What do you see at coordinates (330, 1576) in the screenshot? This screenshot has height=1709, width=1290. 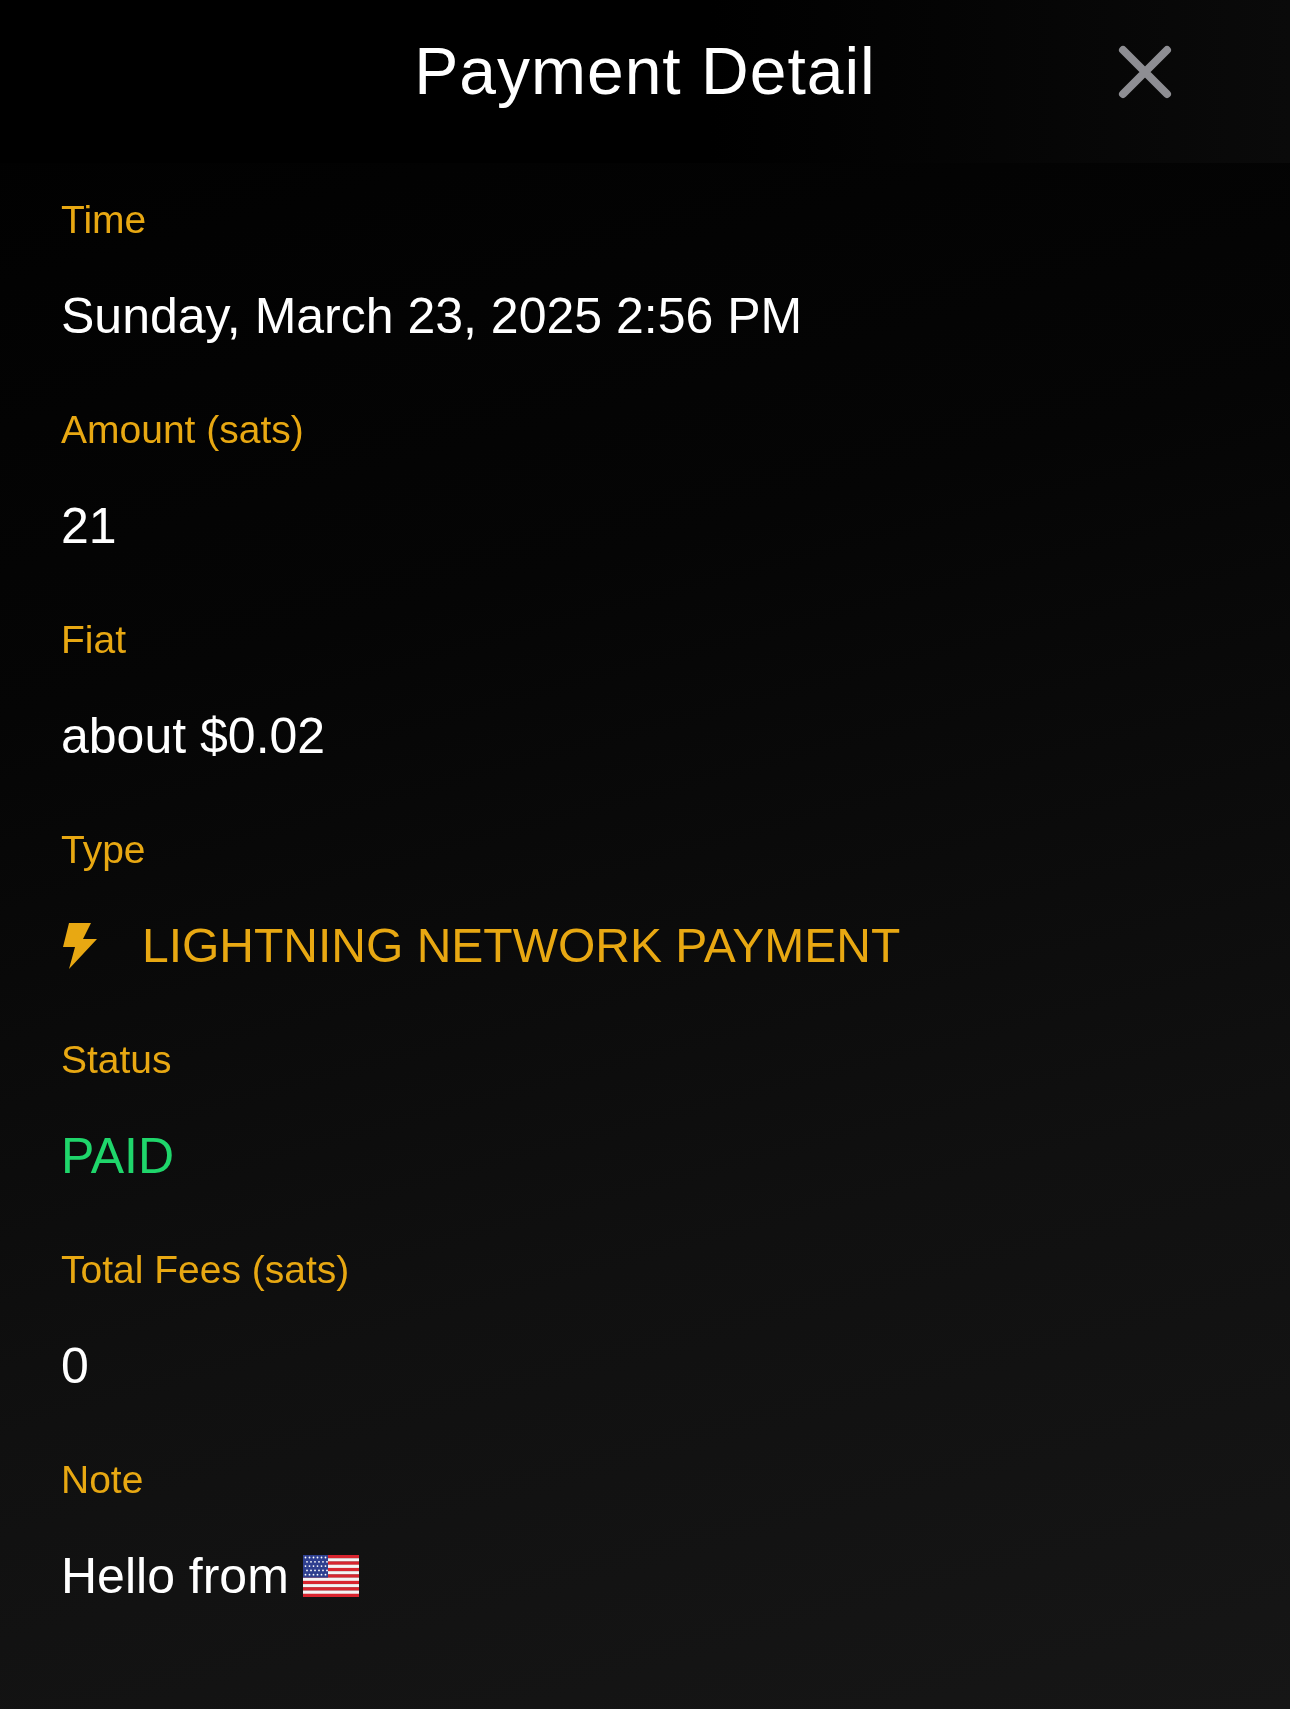 I see `flag-icon` at bounding box center [330, 1576].